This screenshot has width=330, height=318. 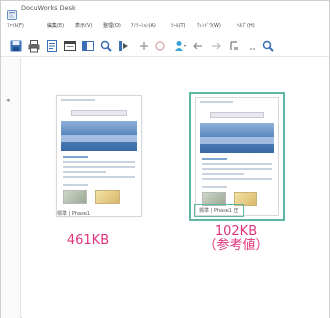 I want to click on reference-value-note: （参考値）, so click(x=236, y=245).